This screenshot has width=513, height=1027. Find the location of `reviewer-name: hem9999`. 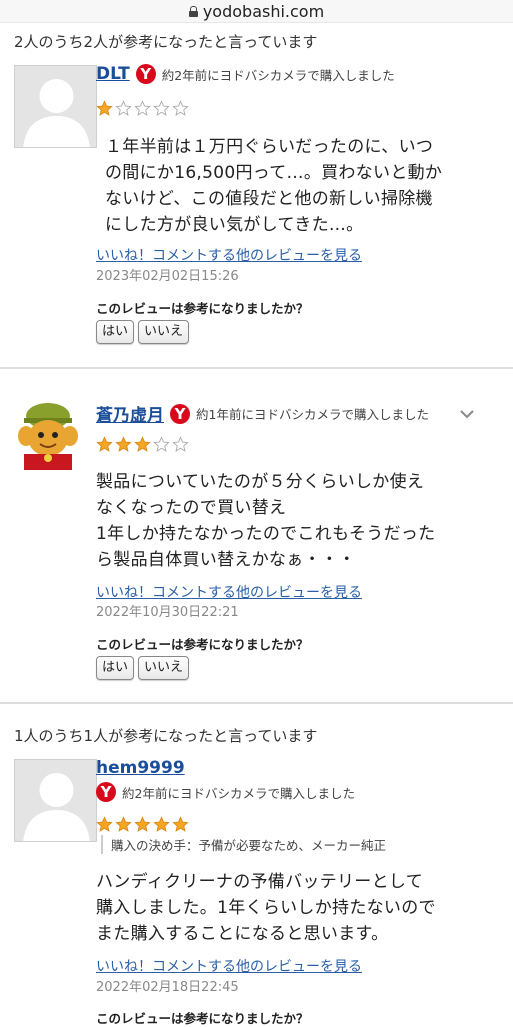

reviewer-name: hem9999 is located at coordinates (140, 768).